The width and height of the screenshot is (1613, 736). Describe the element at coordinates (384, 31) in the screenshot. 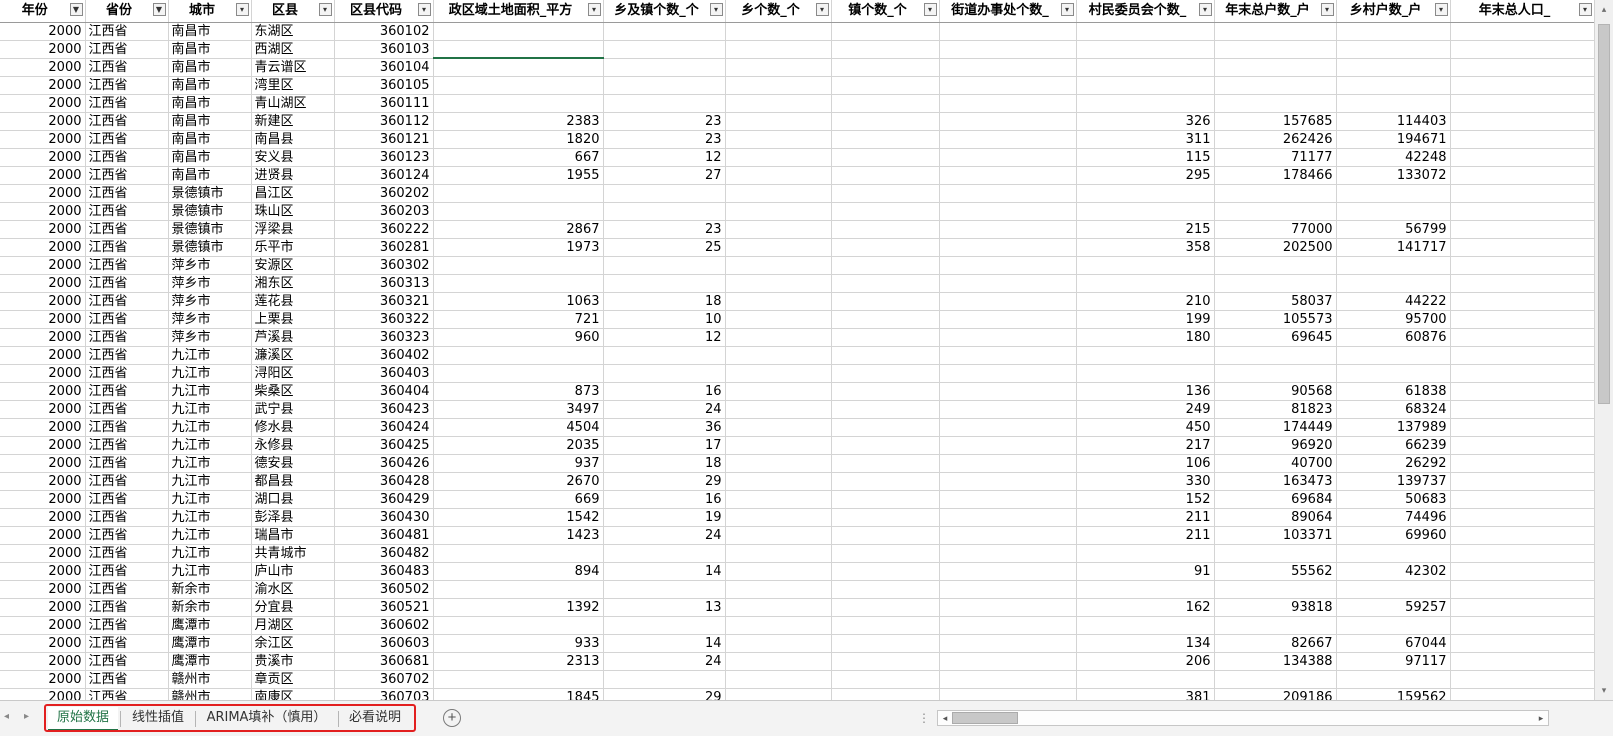

I see `cell: 360102` at that location.